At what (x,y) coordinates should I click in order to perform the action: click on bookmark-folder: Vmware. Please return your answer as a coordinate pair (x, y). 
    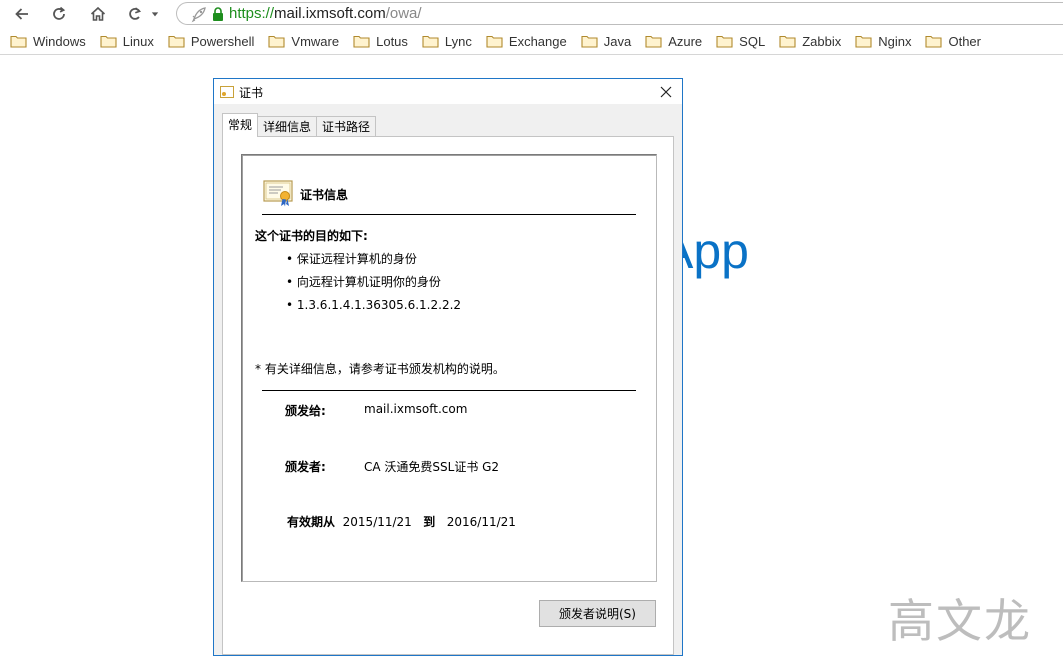
    Looking at the image, I should click on (303, 41).